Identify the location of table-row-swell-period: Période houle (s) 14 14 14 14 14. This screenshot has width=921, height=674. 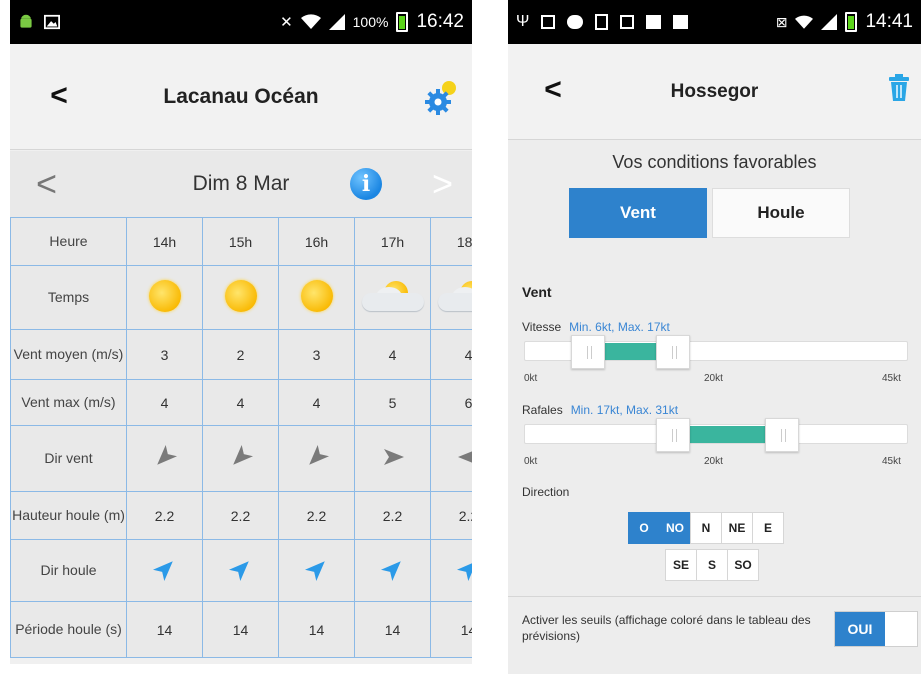
(241, 629).